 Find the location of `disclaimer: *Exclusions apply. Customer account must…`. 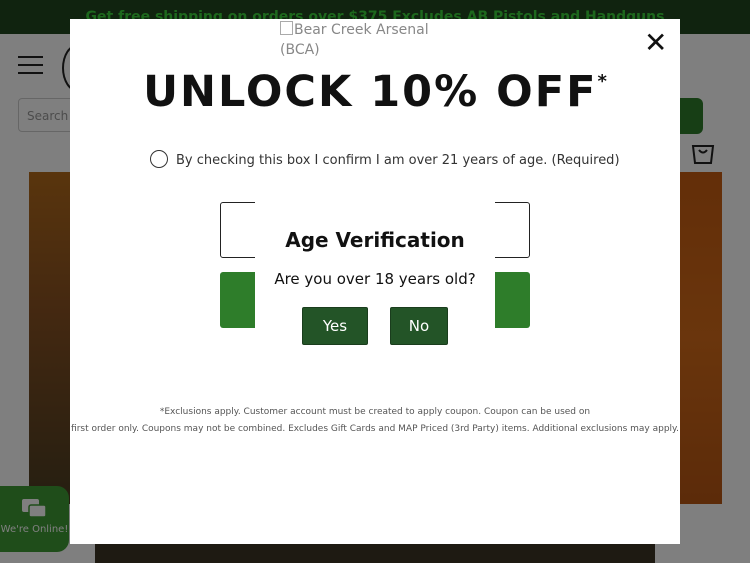

disclaimer: *Exclusions apply. Customer account must… is located at coordinates (375, 421).